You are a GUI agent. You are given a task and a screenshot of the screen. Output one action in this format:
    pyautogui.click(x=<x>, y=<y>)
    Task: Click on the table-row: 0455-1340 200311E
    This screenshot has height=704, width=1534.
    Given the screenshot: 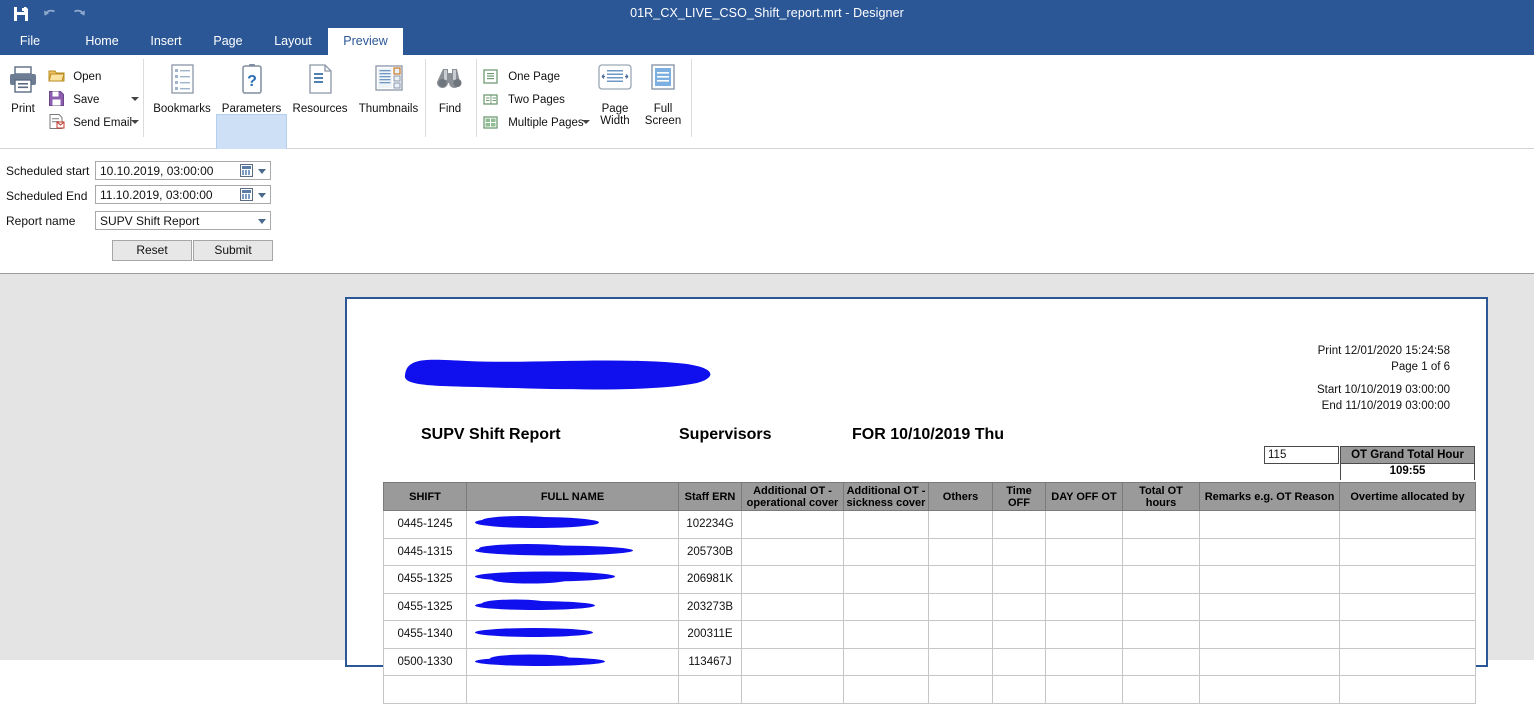 What is the action you would take?
    pyautogui.click(x=929, y=634)
    